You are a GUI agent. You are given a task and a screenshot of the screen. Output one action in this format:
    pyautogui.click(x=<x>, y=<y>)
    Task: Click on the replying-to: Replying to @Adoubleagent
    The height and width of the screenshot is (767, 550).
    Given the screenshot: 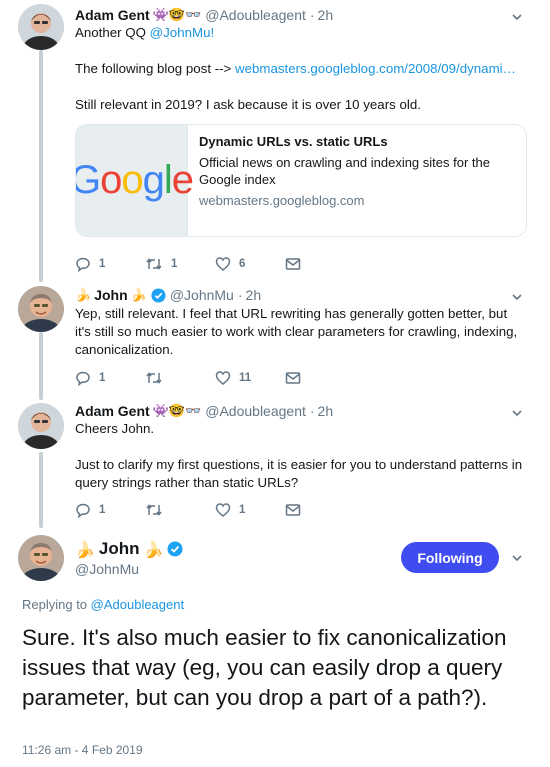 What is the action you would take?
    pyautogui.click(x=103, y=604)
    